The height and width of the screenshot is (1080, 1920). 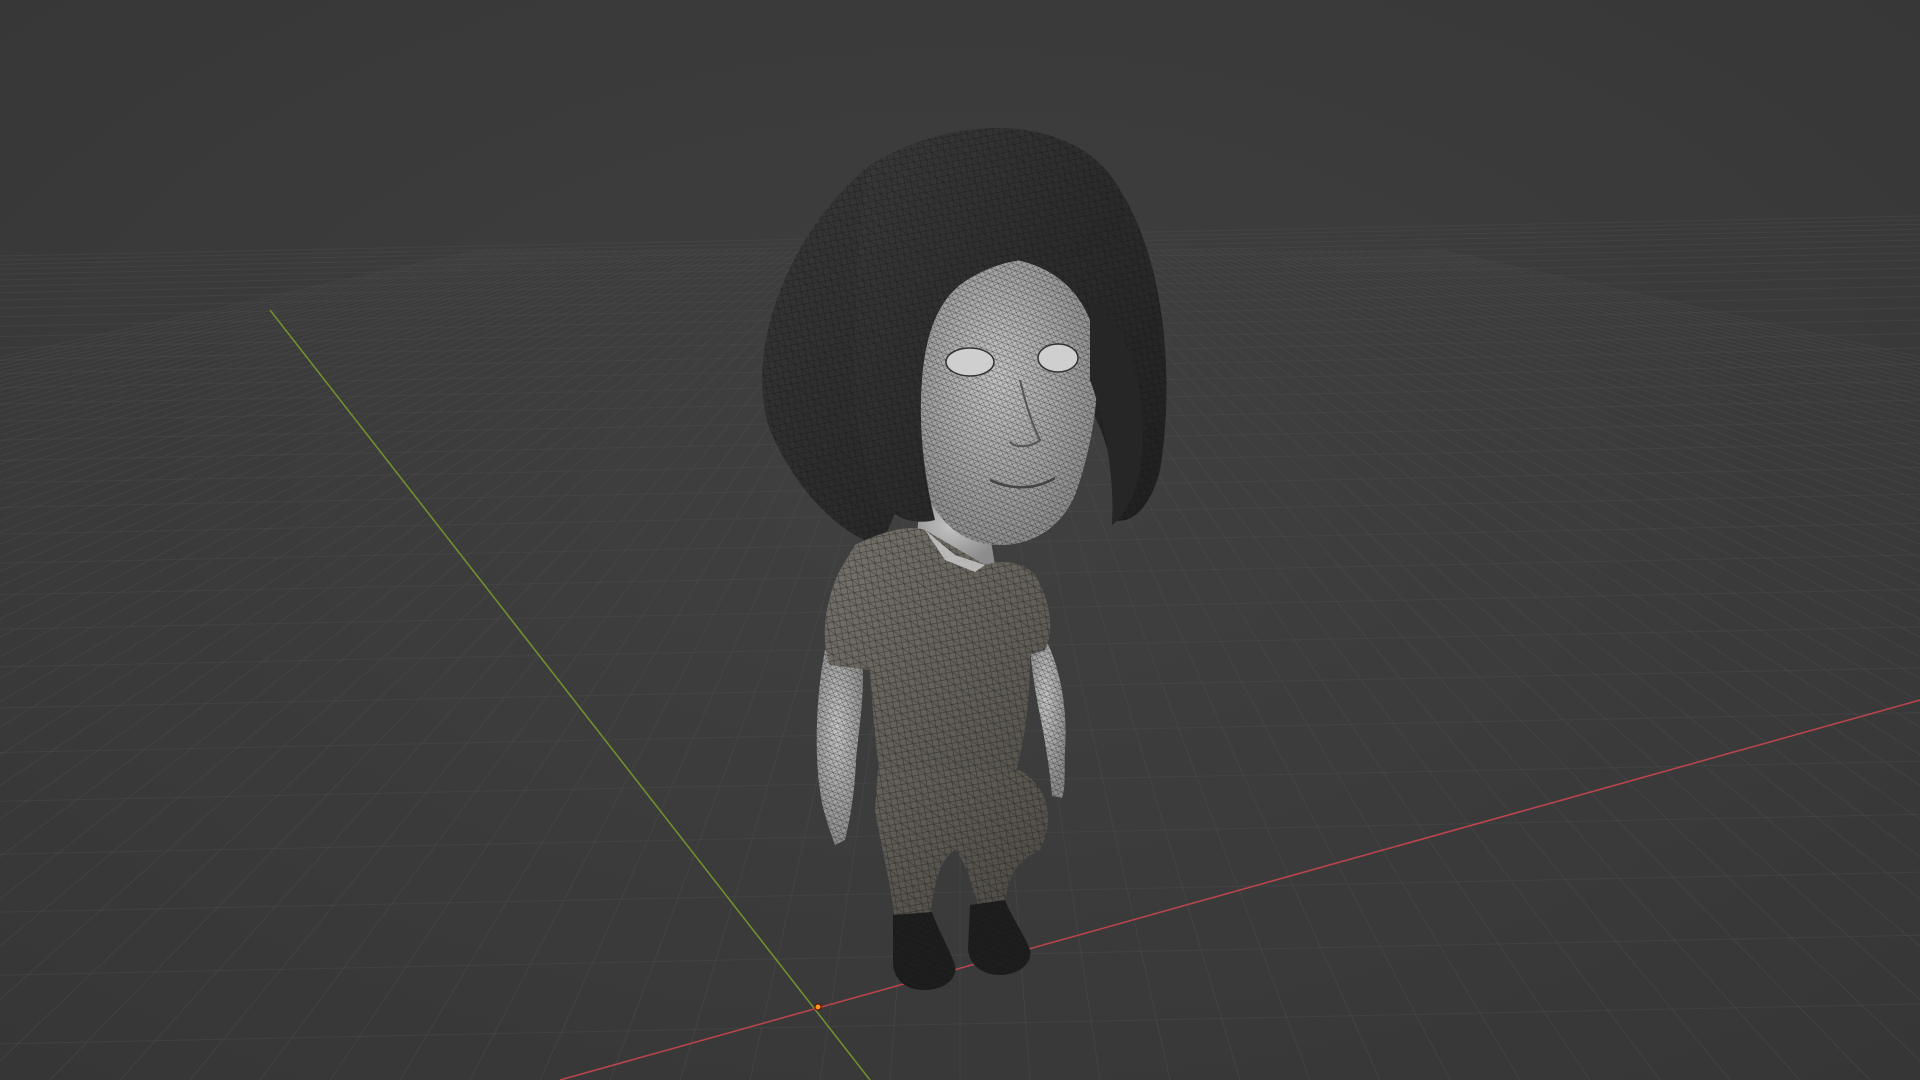 What do you see at coordinates (1058, 358) in the screenshot?
I see `right-eye` at bounding box center [1058, 358].